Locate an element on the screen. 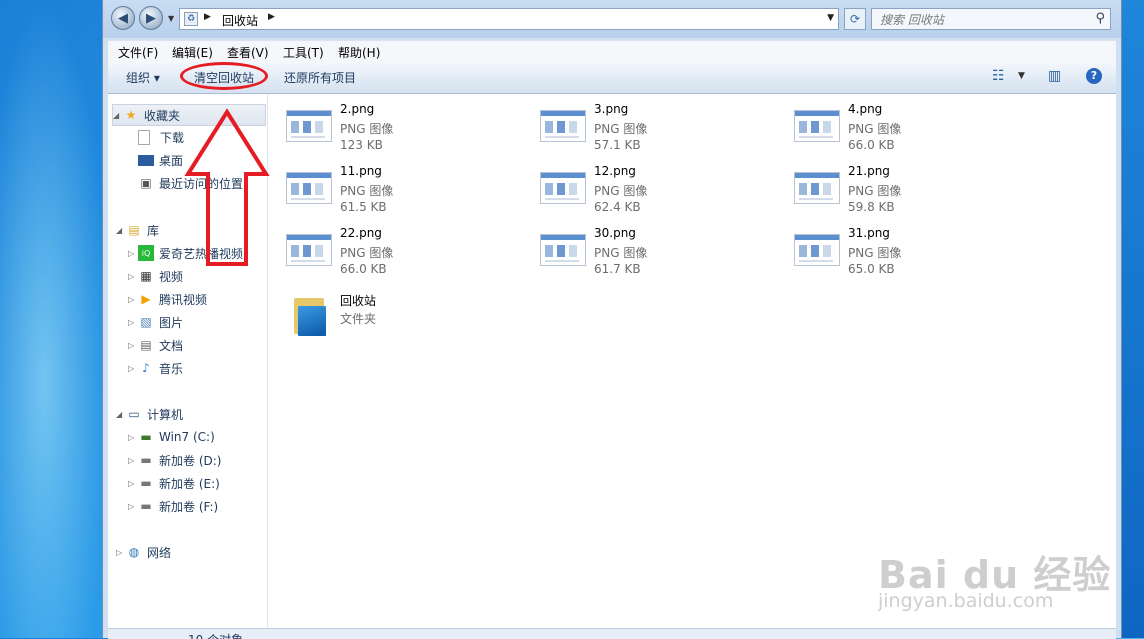 The image size is (1144, 639). file-name: 2.png is located at coordinates (357, 109).